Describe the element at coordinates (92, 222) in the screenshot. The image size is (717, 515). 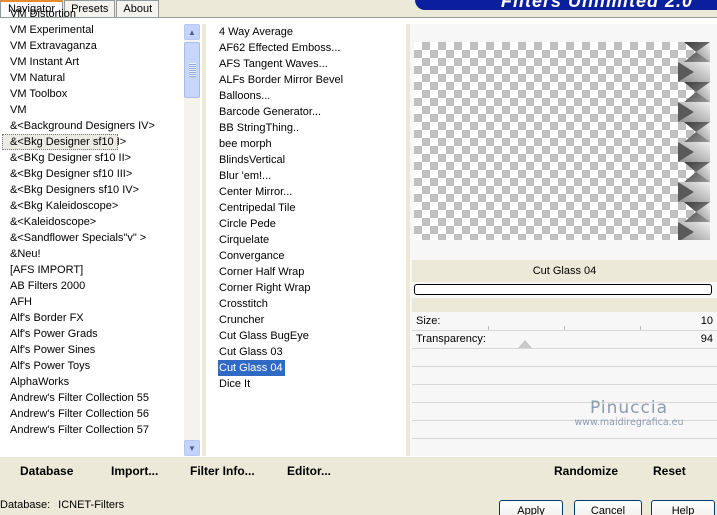
I see `category-item: &<Kaleidoscope>` at that location.